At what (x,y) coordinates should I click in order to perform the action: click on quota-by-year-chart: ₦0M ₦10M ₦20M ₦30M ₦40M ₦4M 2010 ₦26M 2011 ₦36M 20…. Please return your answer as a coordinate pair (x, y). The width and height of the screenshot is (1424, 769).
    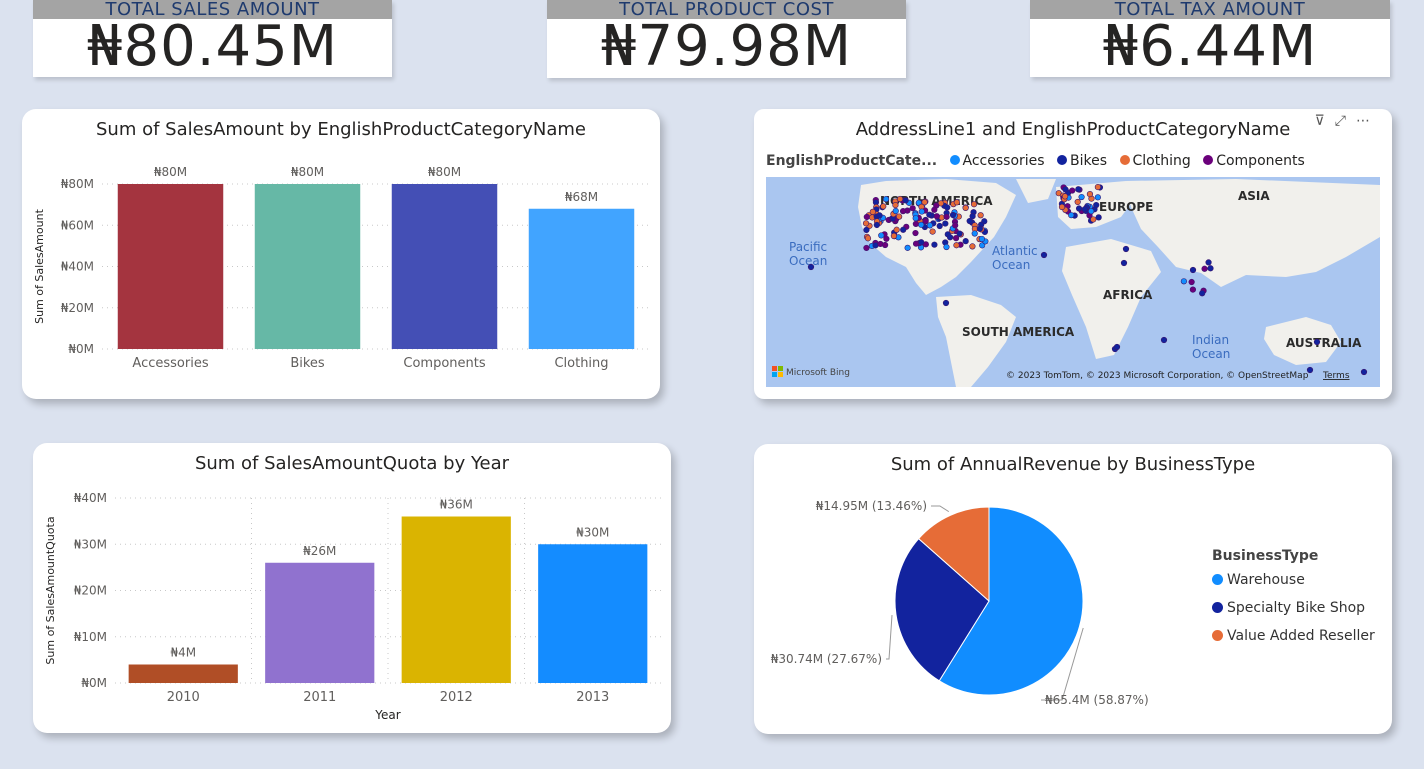
    Looking at the image, I should click on (352, 606).